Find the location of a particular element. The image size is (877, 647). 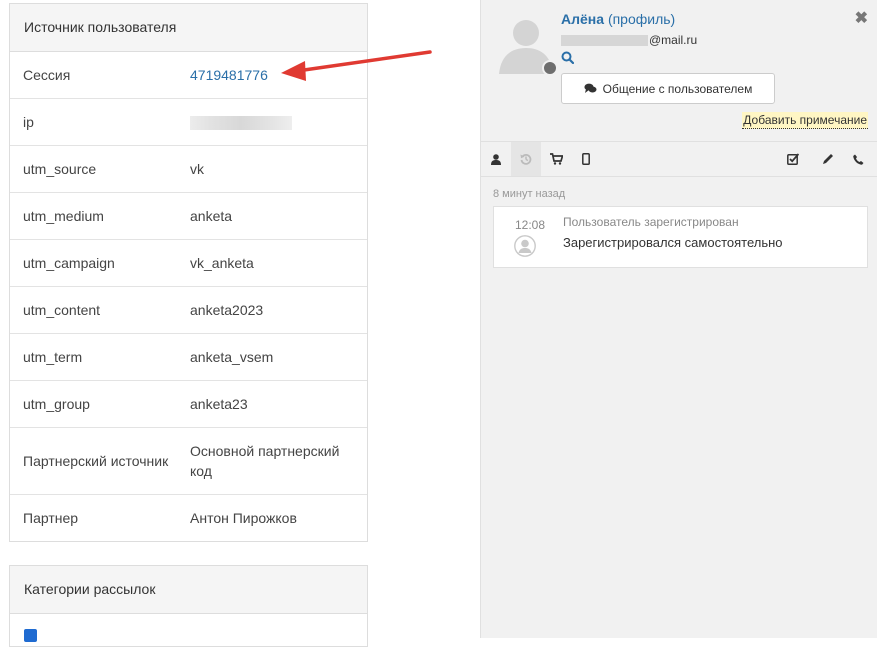

row-key: utm_campaign is located at coordinates (69, 263).